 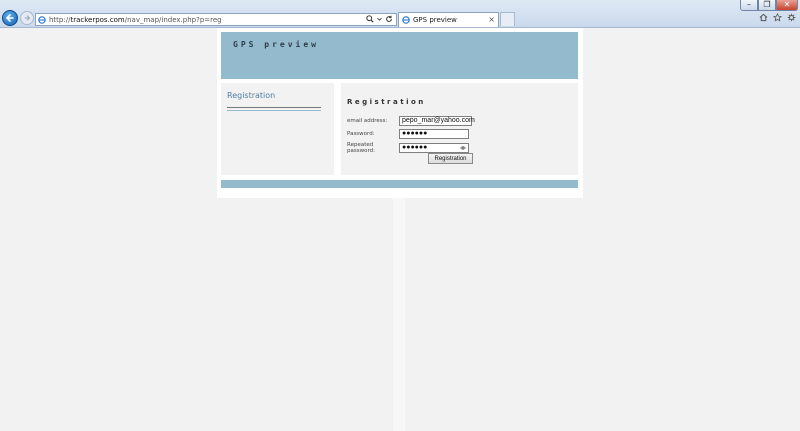 I want to click on window-controls: – ❐ ✕, so click(x=769, y=5).